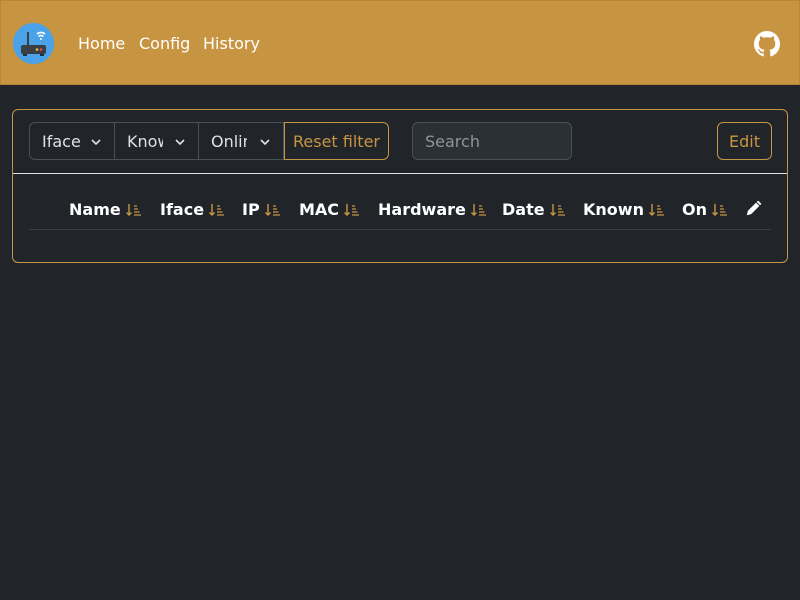  Describe the element at coordinates (492, 141) in the screenshot. I see `search-input` at that location.